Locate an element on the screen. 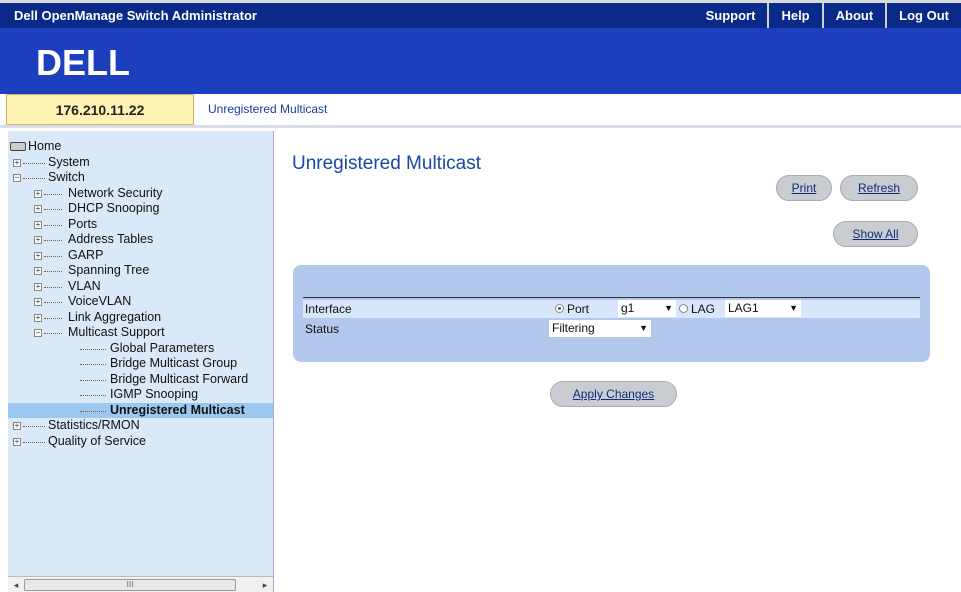 The image size is (961, 592). tree-item-address-tables: + Address Tables is located at coordinates (140, 240).